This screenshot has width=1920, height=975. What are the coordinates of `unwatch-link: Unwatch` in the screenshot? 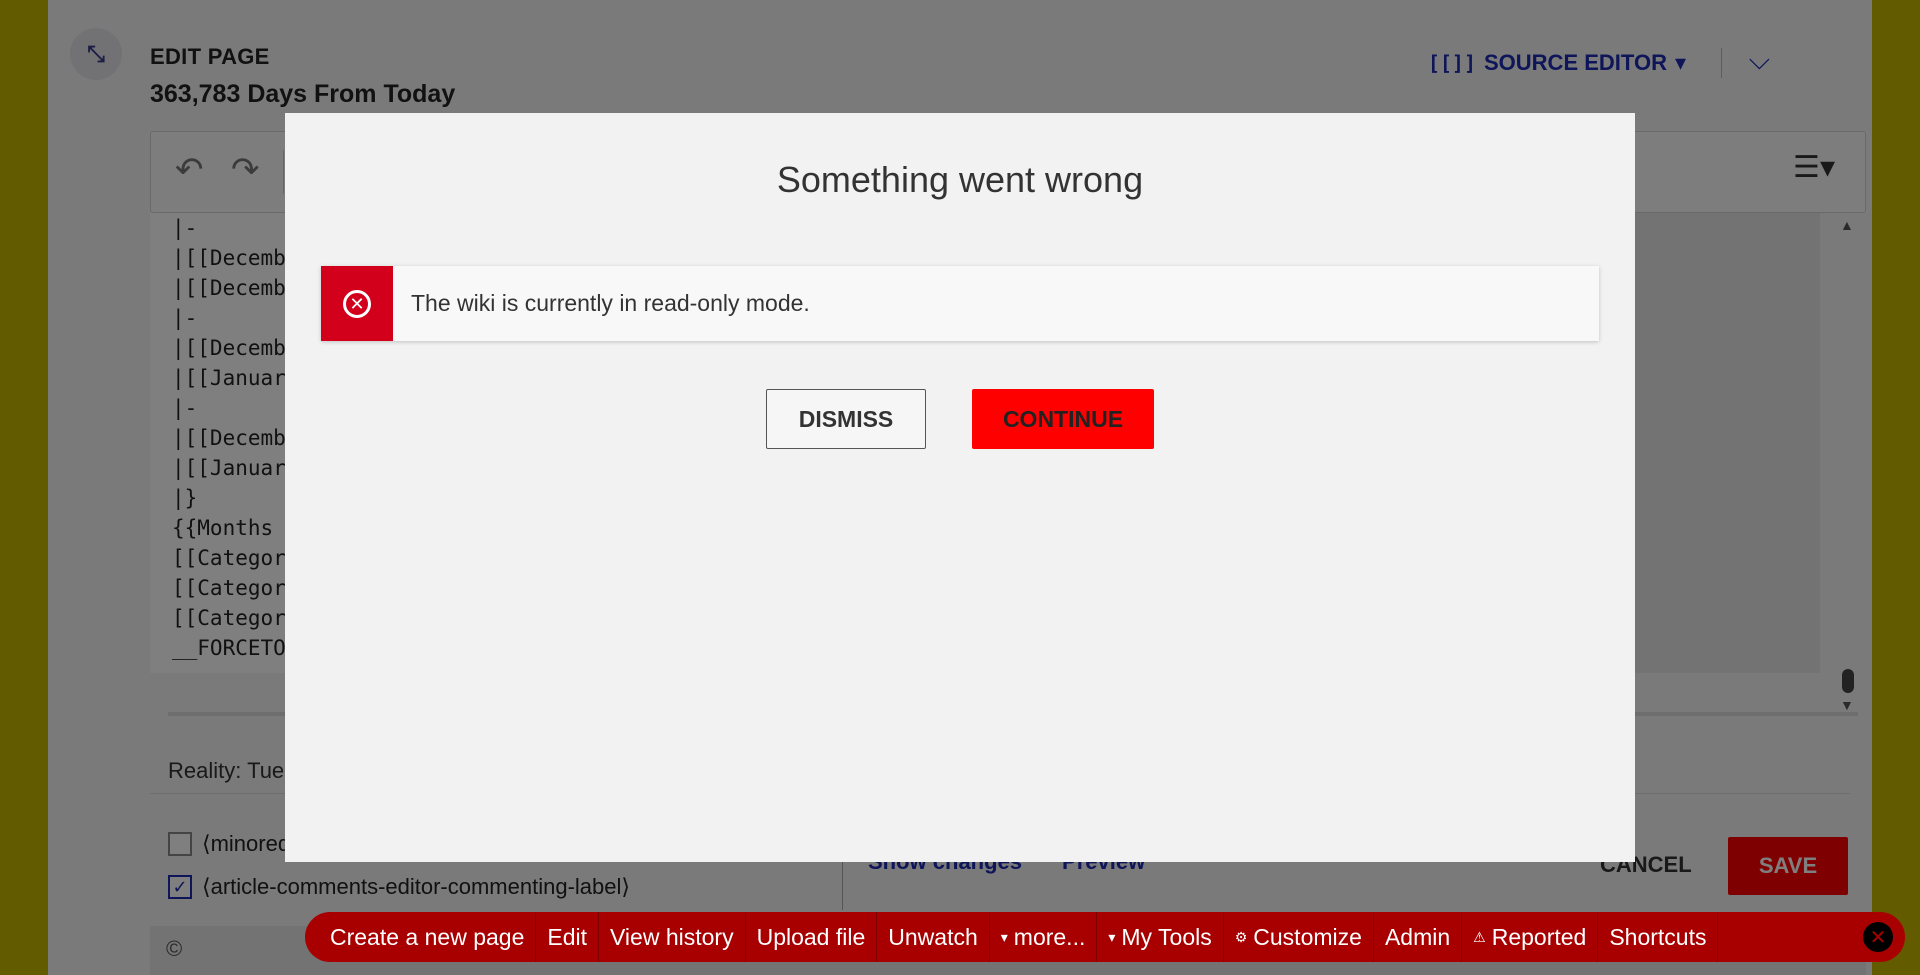 It's located at (933, 937).